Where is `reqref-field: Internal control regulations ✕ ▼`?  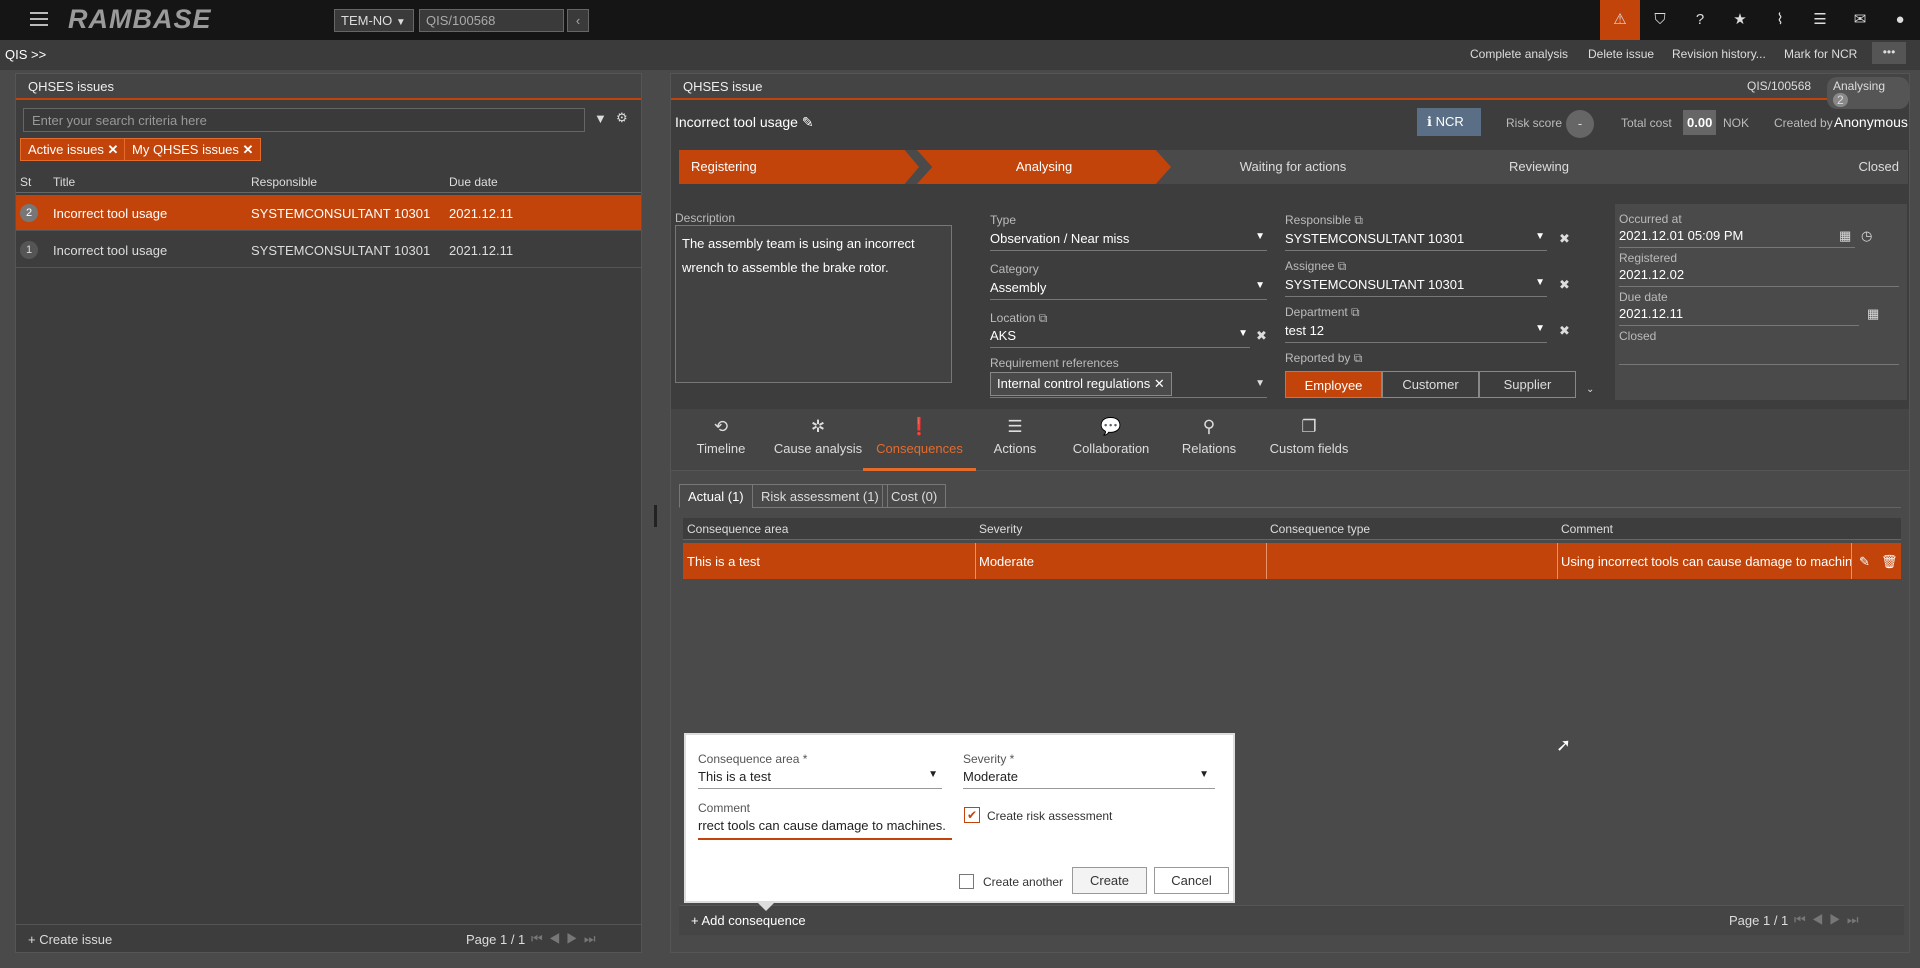
reqref-field: Internal control regulations ✕ ▼ is located at coordinates (1128, 385).